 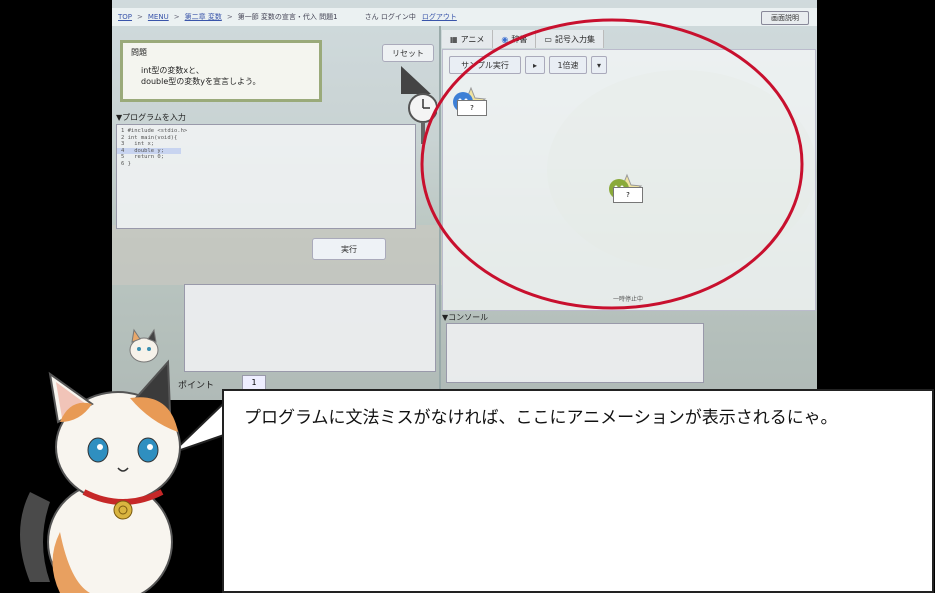 What do you see at coordinates (151, 117) in the screenshot?
I see `program-input-label: ▼プログラムを入力` at bounding box center [151, 117].